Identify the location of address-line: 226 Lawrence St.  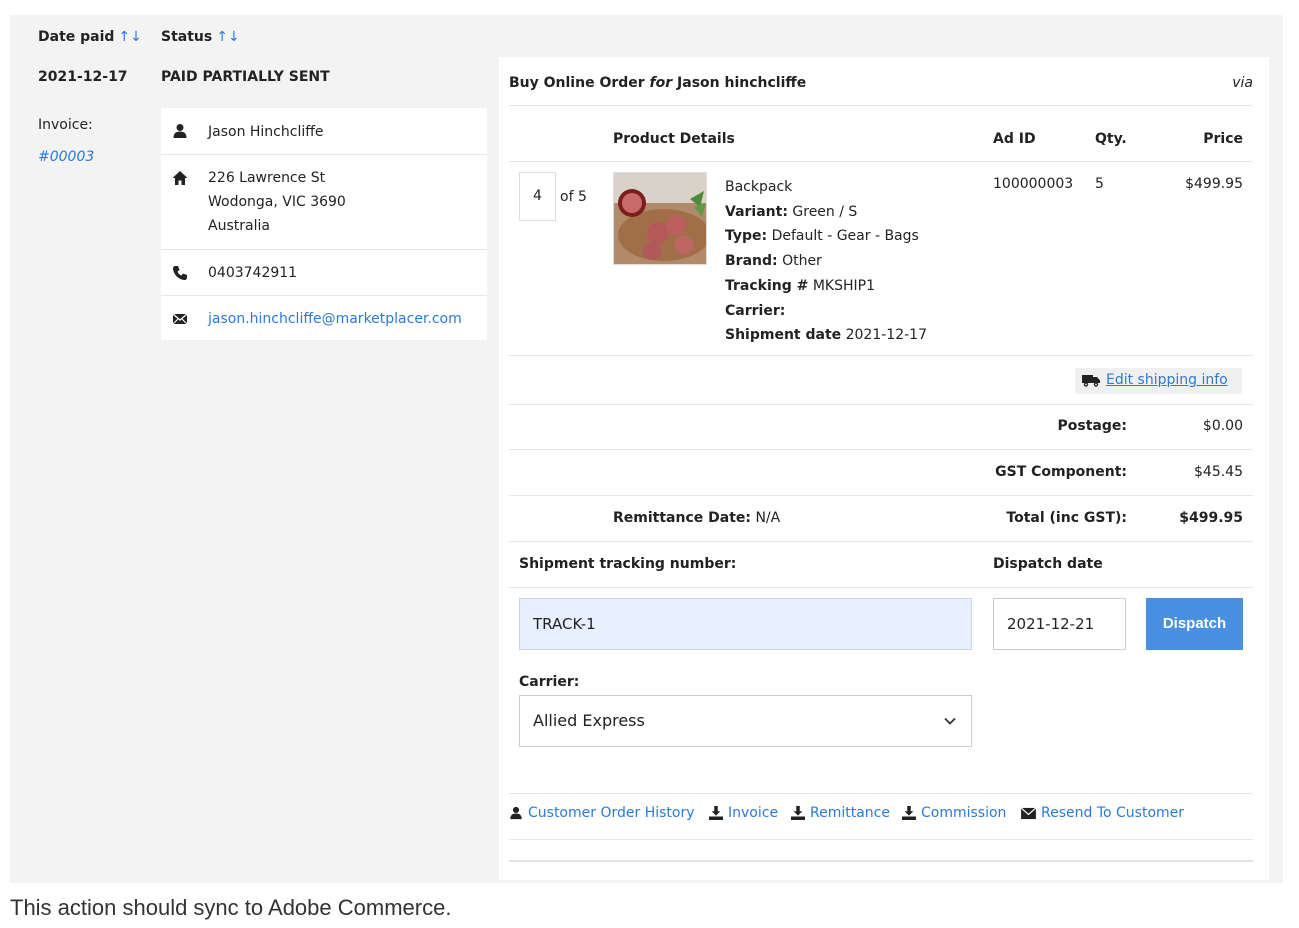
(267, 178).